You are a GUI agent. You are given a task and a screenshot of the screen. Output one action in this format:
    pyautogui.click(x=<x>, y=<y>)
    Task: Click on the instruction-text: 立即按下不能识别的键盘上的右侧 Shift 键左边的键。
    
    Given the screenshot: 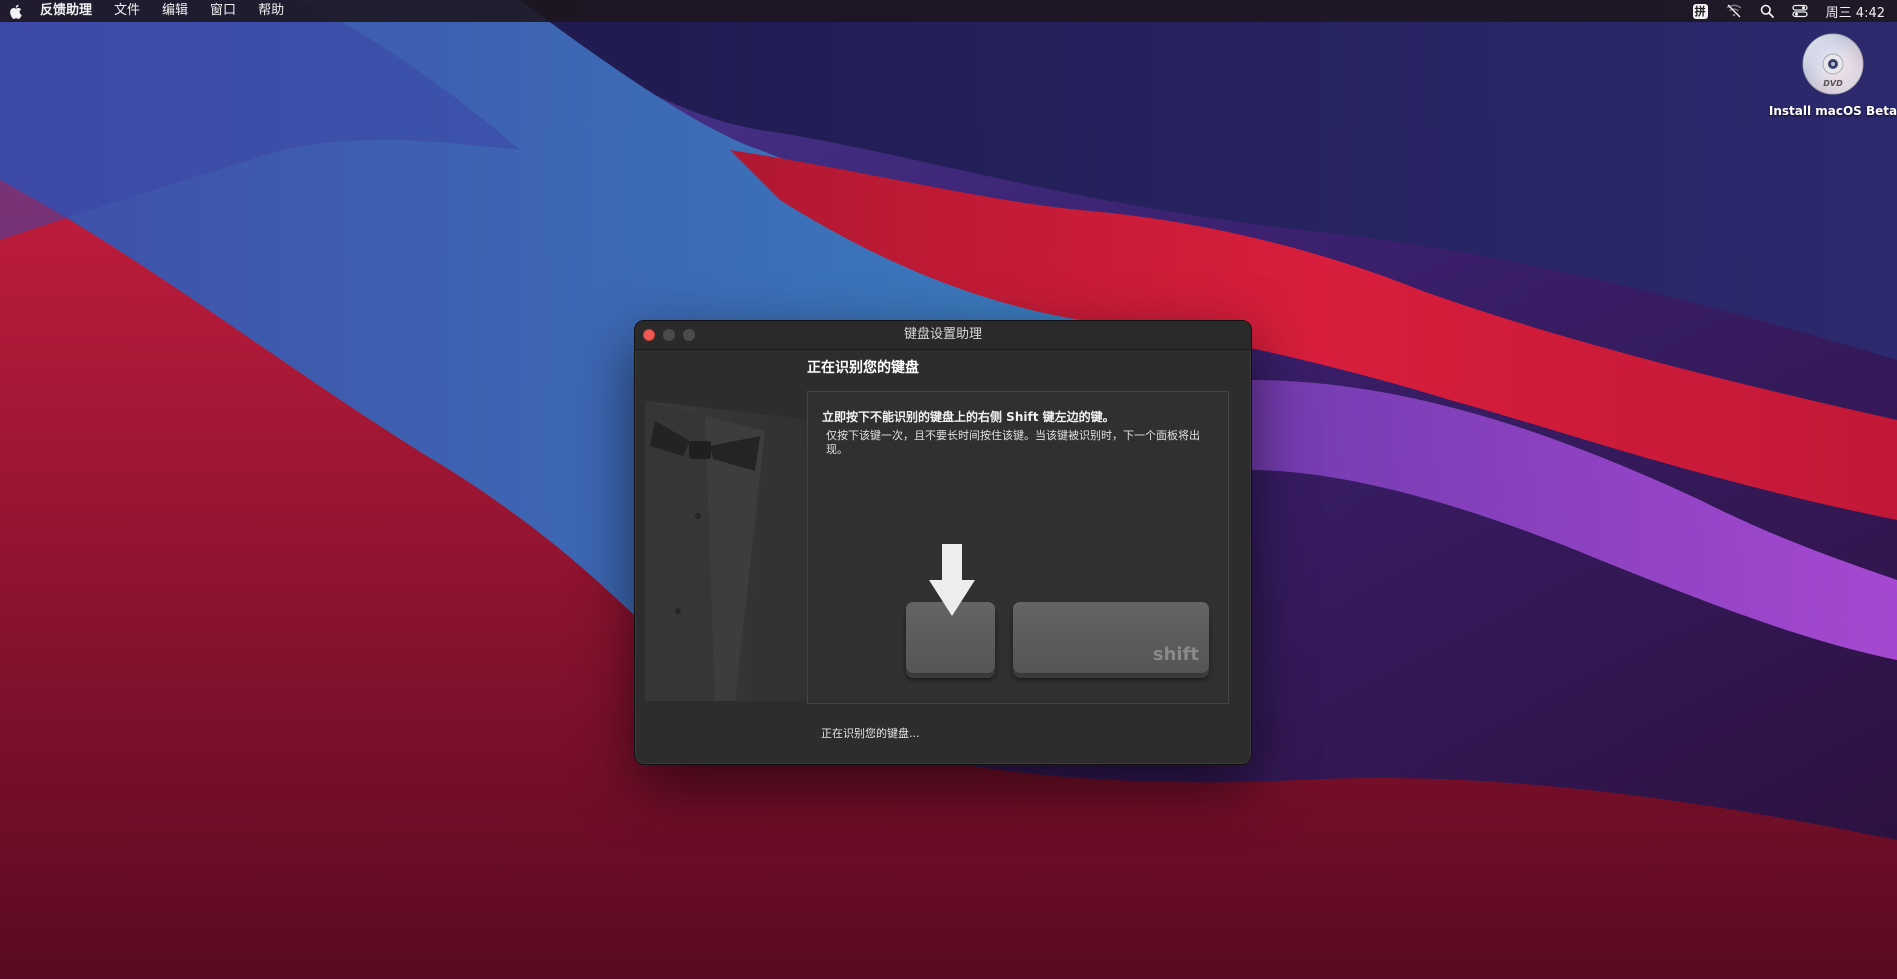 What is the action you would take?
    pyautogui.click(x=968, y=417)
    